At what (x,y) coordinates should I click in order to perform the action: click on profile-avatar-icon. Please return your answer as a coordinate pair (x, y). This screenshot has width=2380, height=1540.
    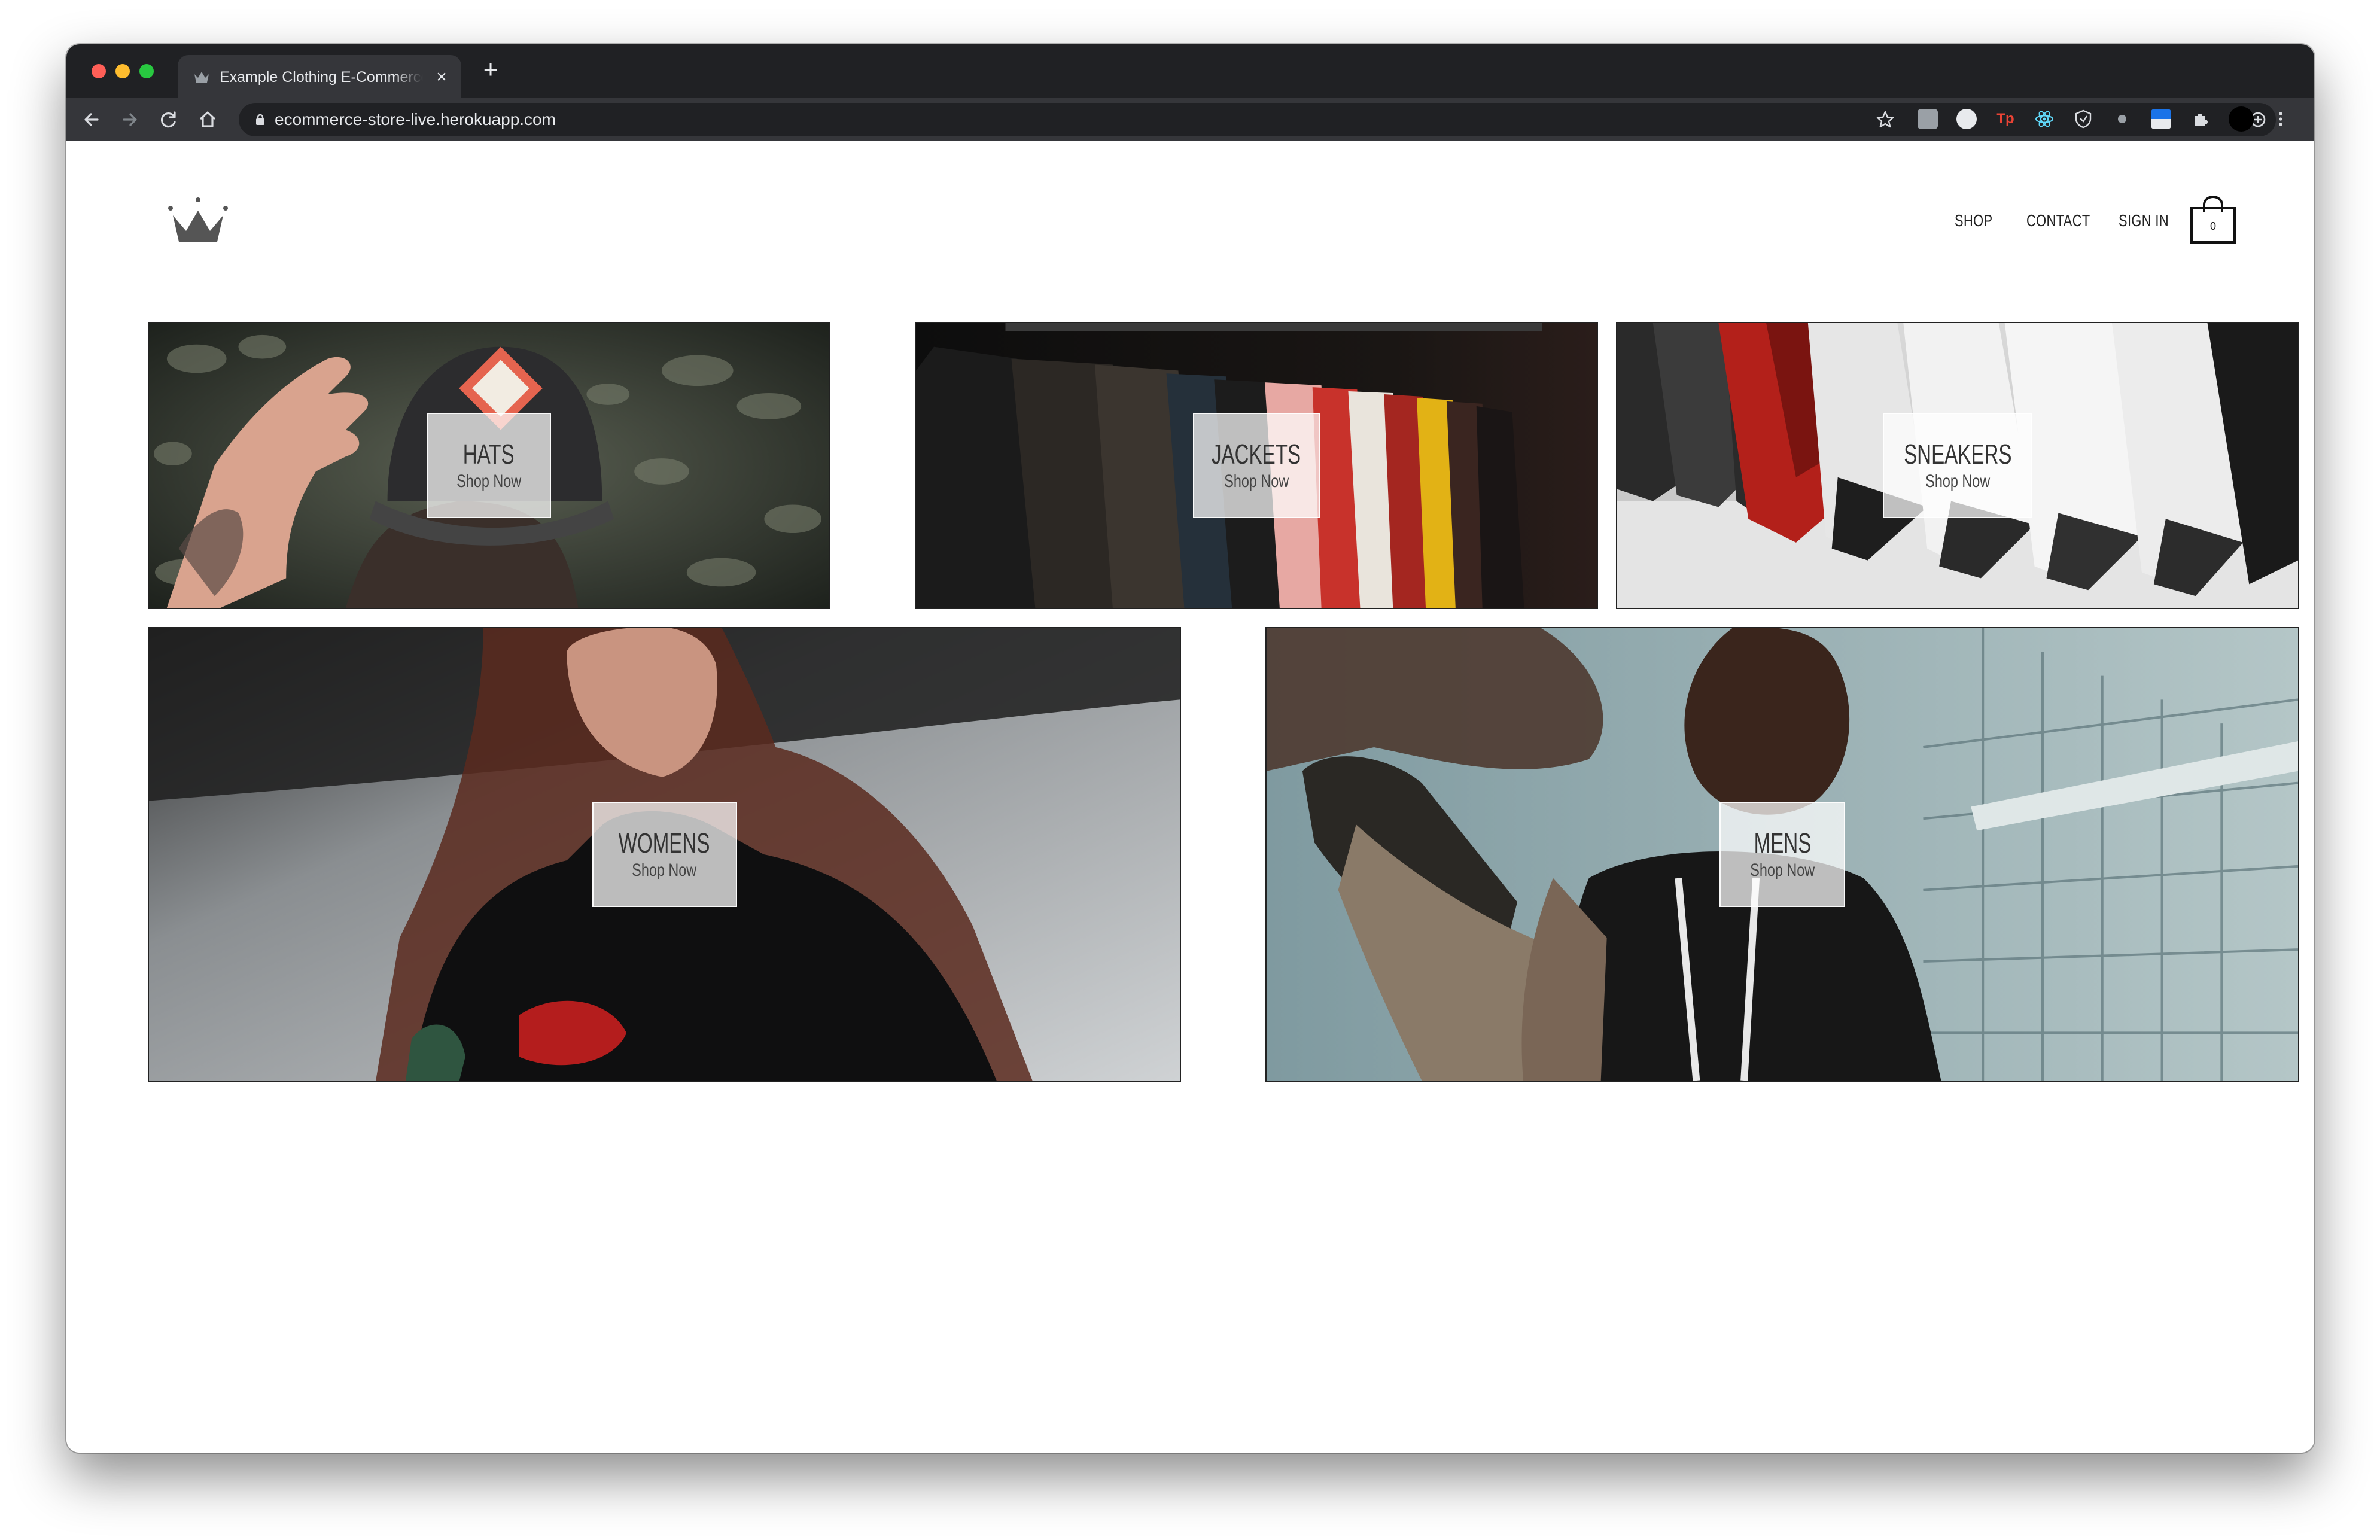
    Looking at the image, I should click on (2241, 119).